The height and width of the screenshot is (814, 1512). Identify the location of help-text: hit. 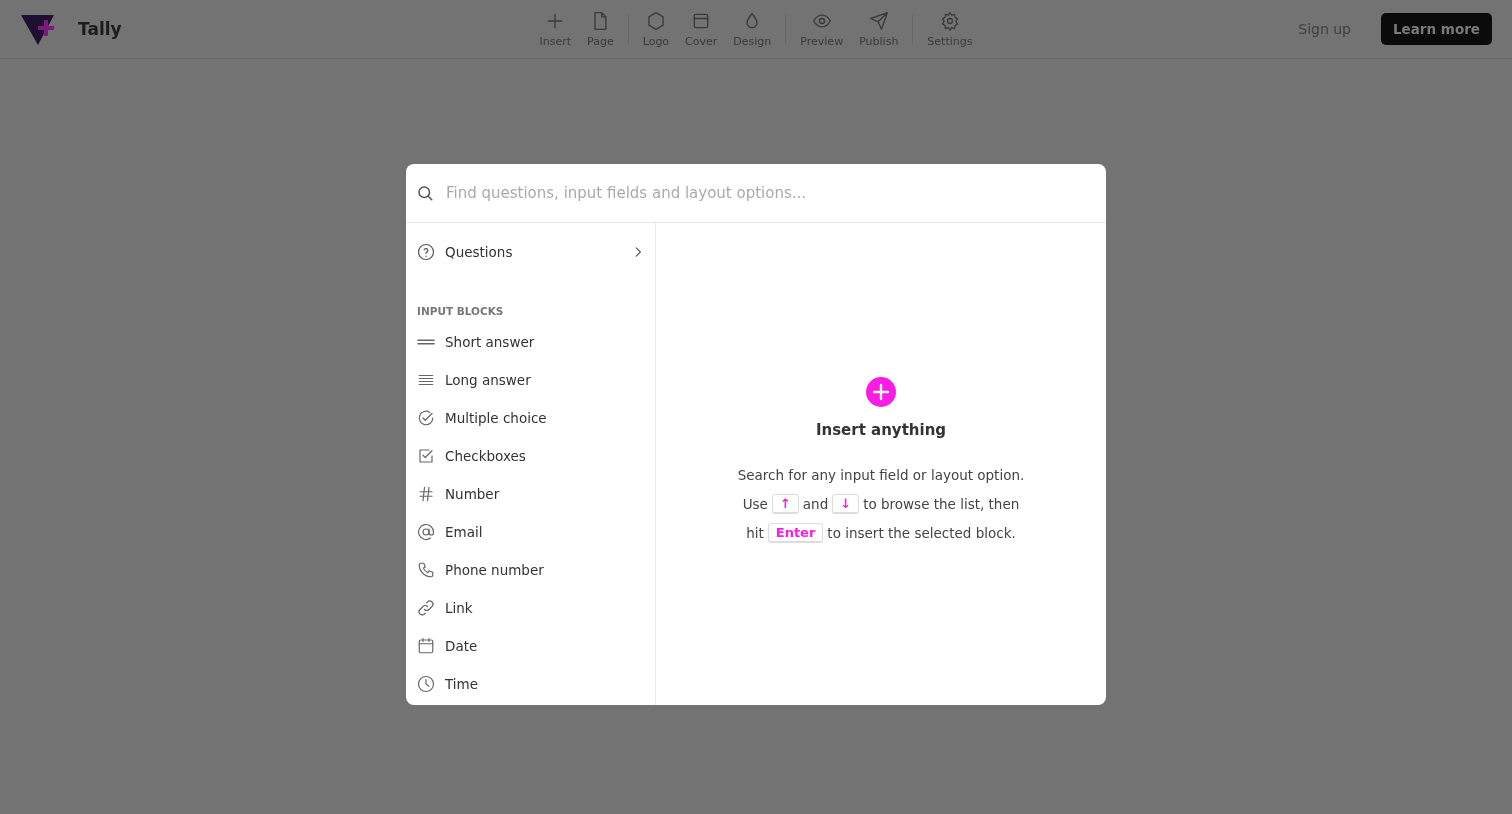
(755, 533).